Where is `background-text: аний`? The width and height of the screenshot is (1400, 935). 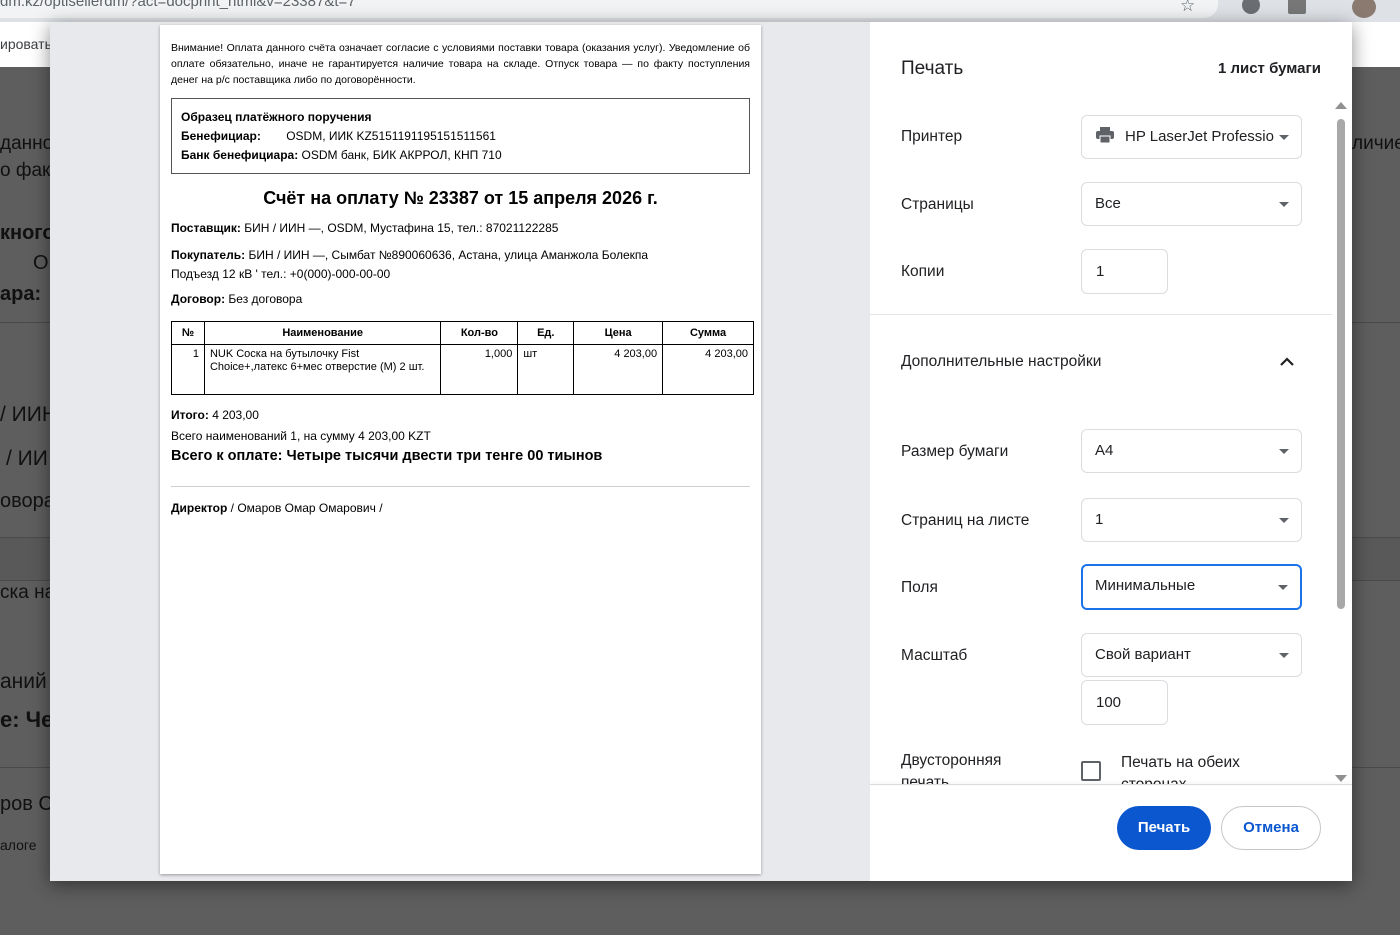 background-text: аний is located at coordinates (23, 681).